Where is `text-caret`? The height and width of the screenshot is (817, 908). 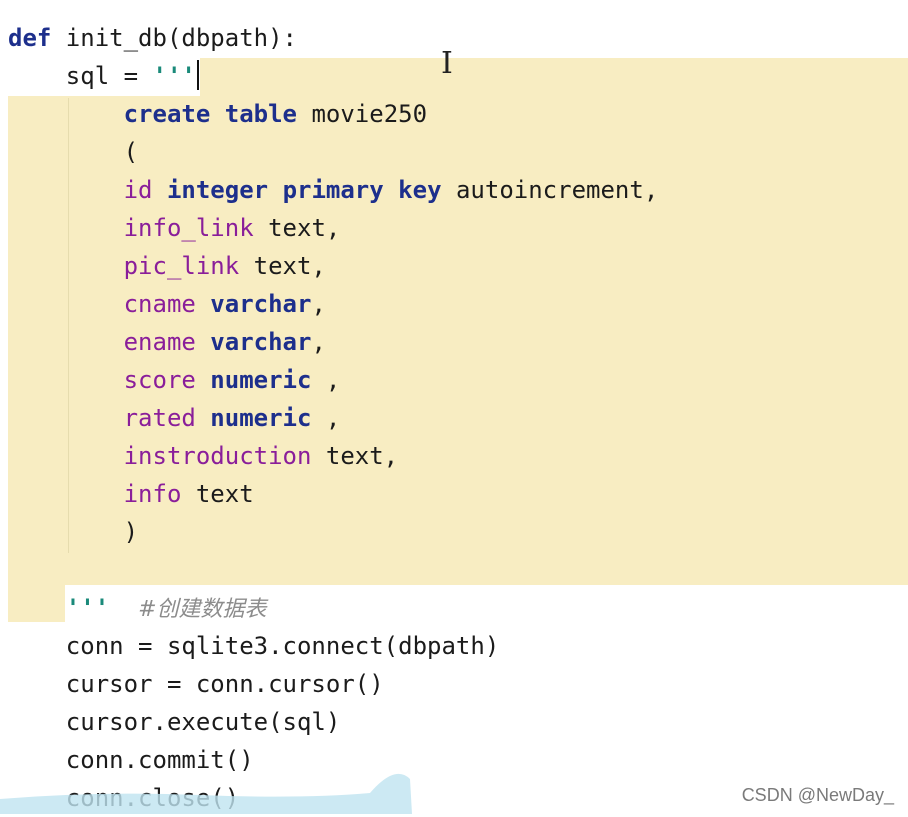
text-caret is located at coordinates (198, 75).